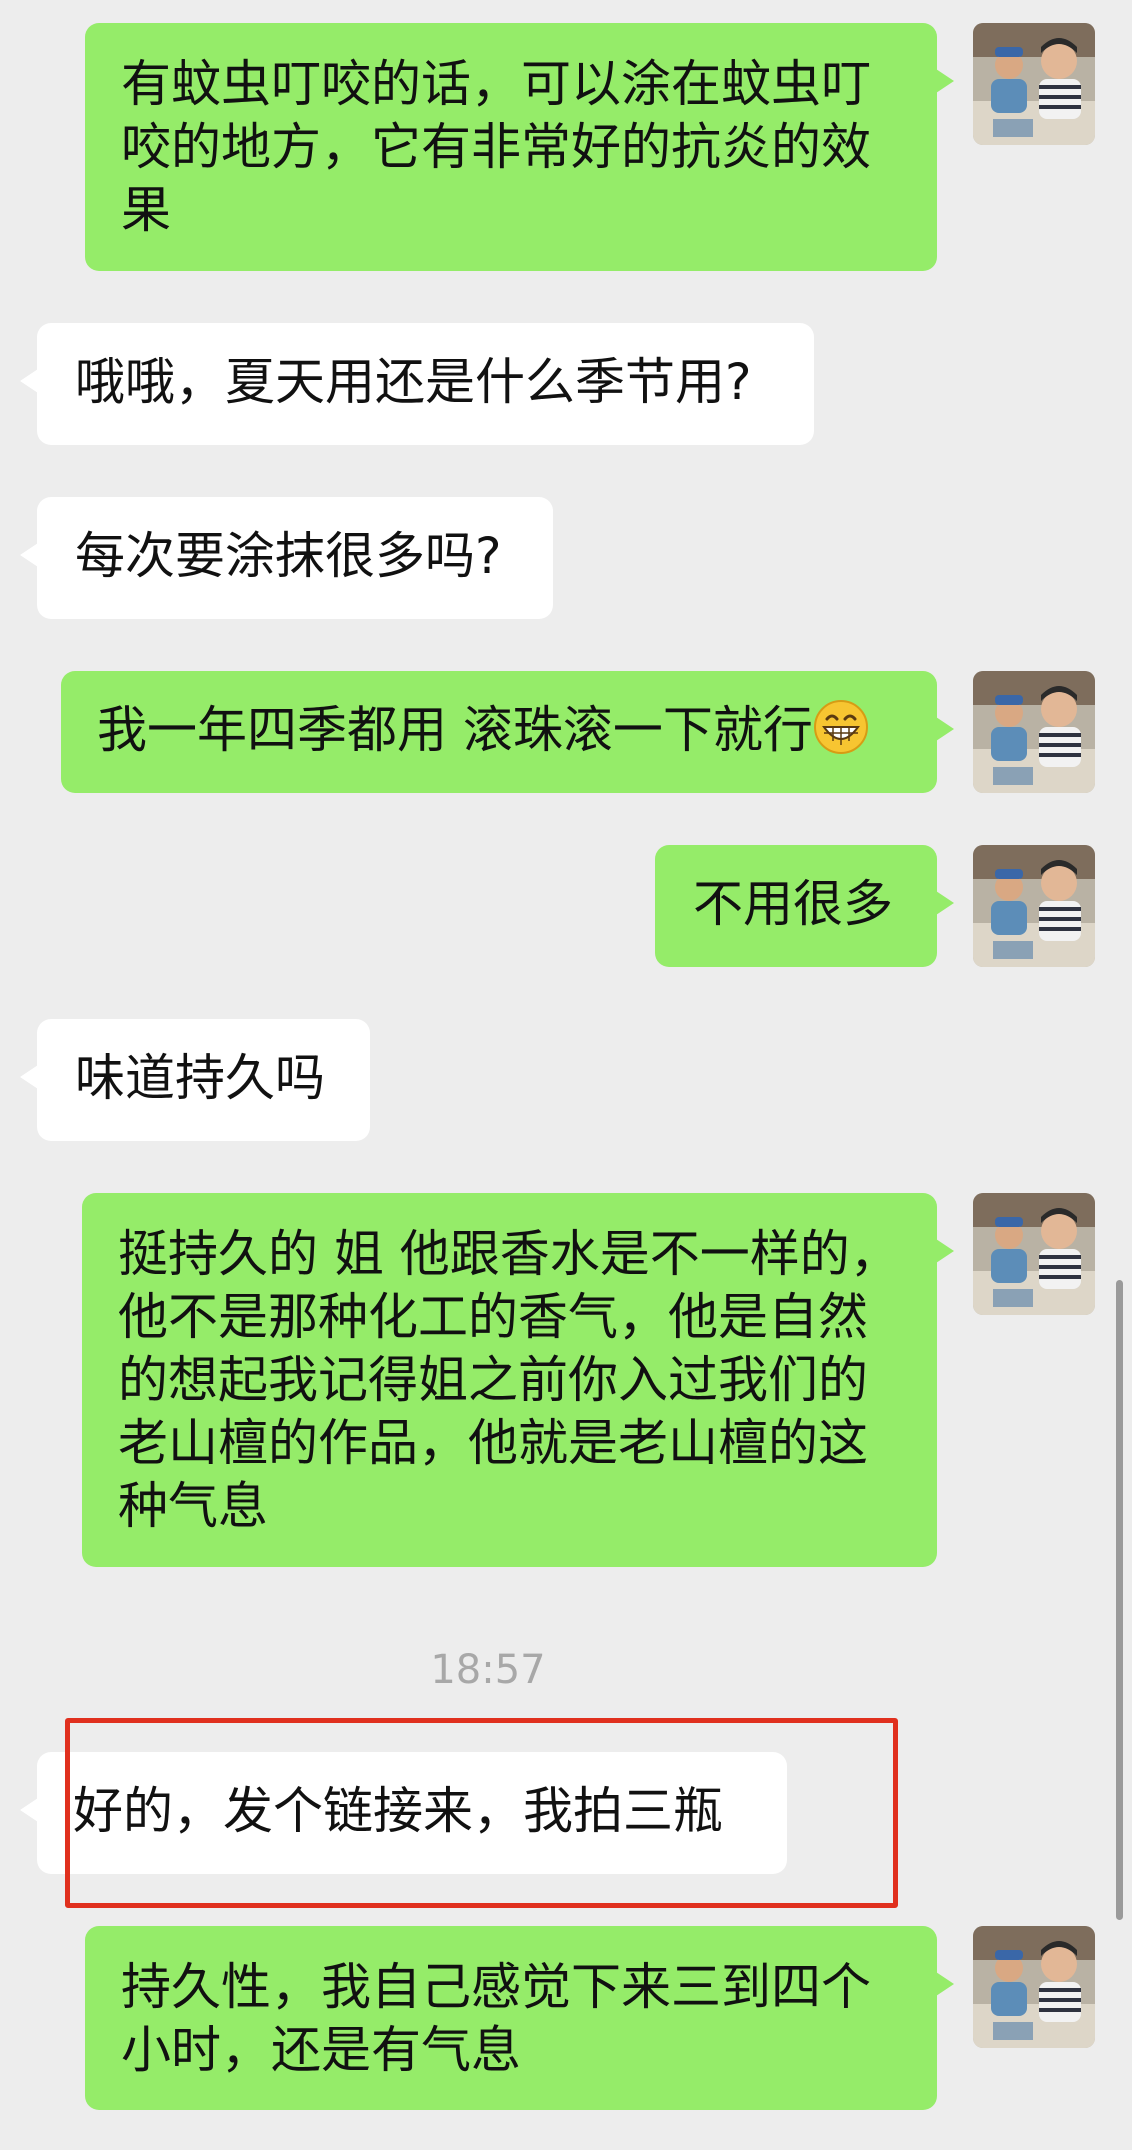 The image size is (1132, 2150). What do you see at coordinates (455, 730) in the screenshot?
I see `message-text: 我一年四季都用 滚珠滚一下就行` at bounding box center [455, 730].